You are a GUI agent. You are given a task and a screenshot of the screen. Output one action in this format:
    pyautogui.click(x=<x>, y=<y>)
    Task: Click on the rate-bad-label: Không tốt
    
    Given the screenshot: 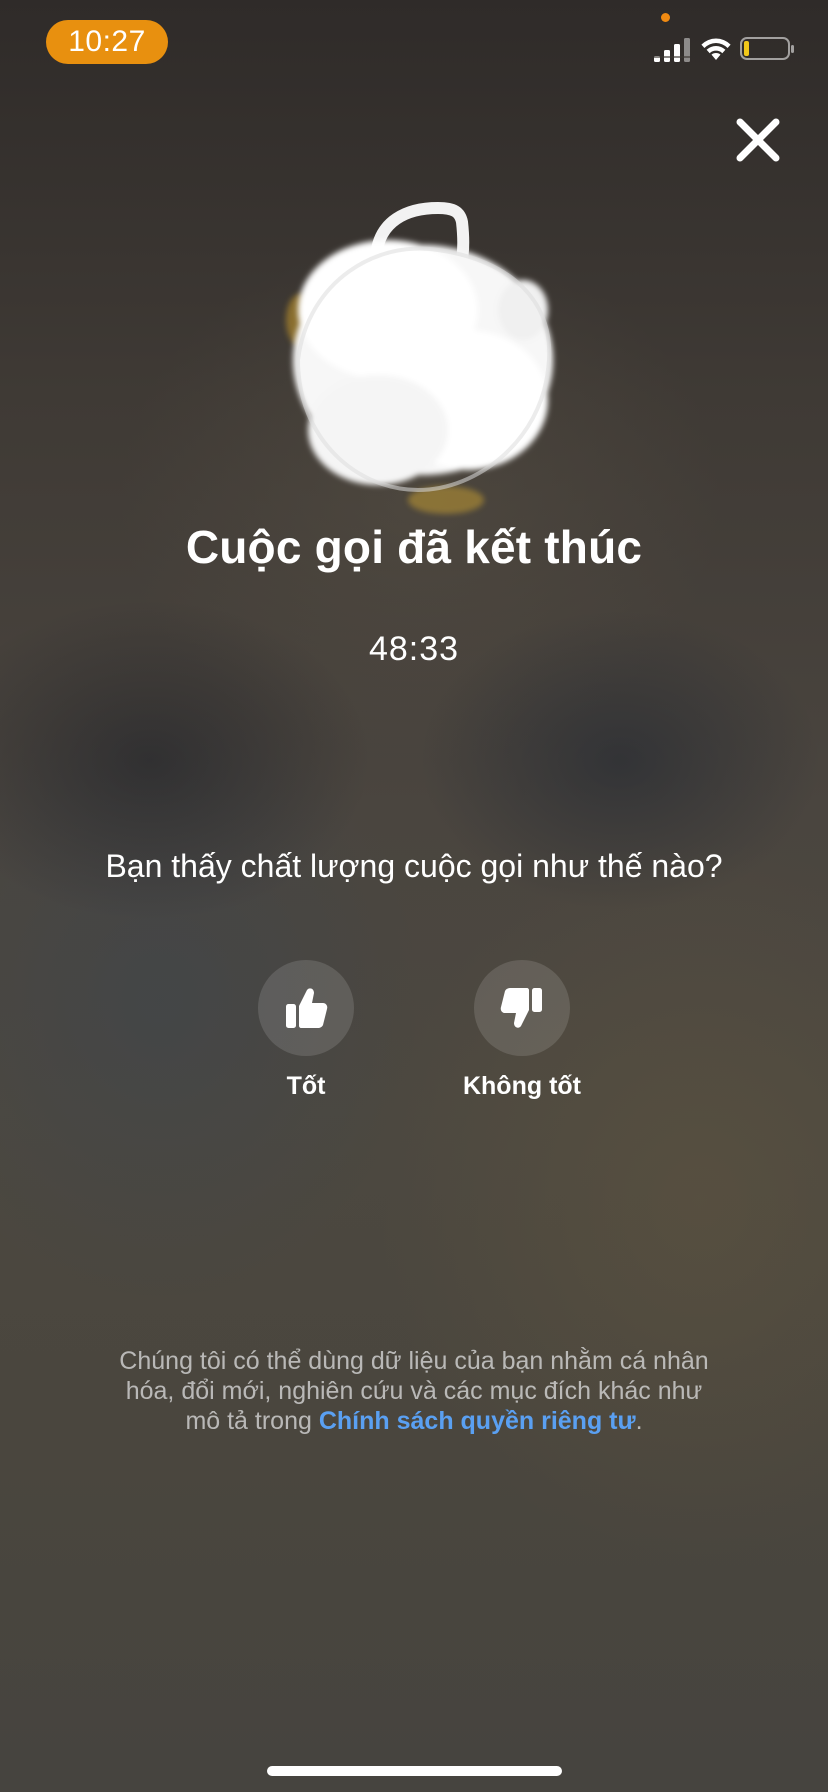 What is the action you would take?
    pyautogui.click(x=521, y=1086)
    